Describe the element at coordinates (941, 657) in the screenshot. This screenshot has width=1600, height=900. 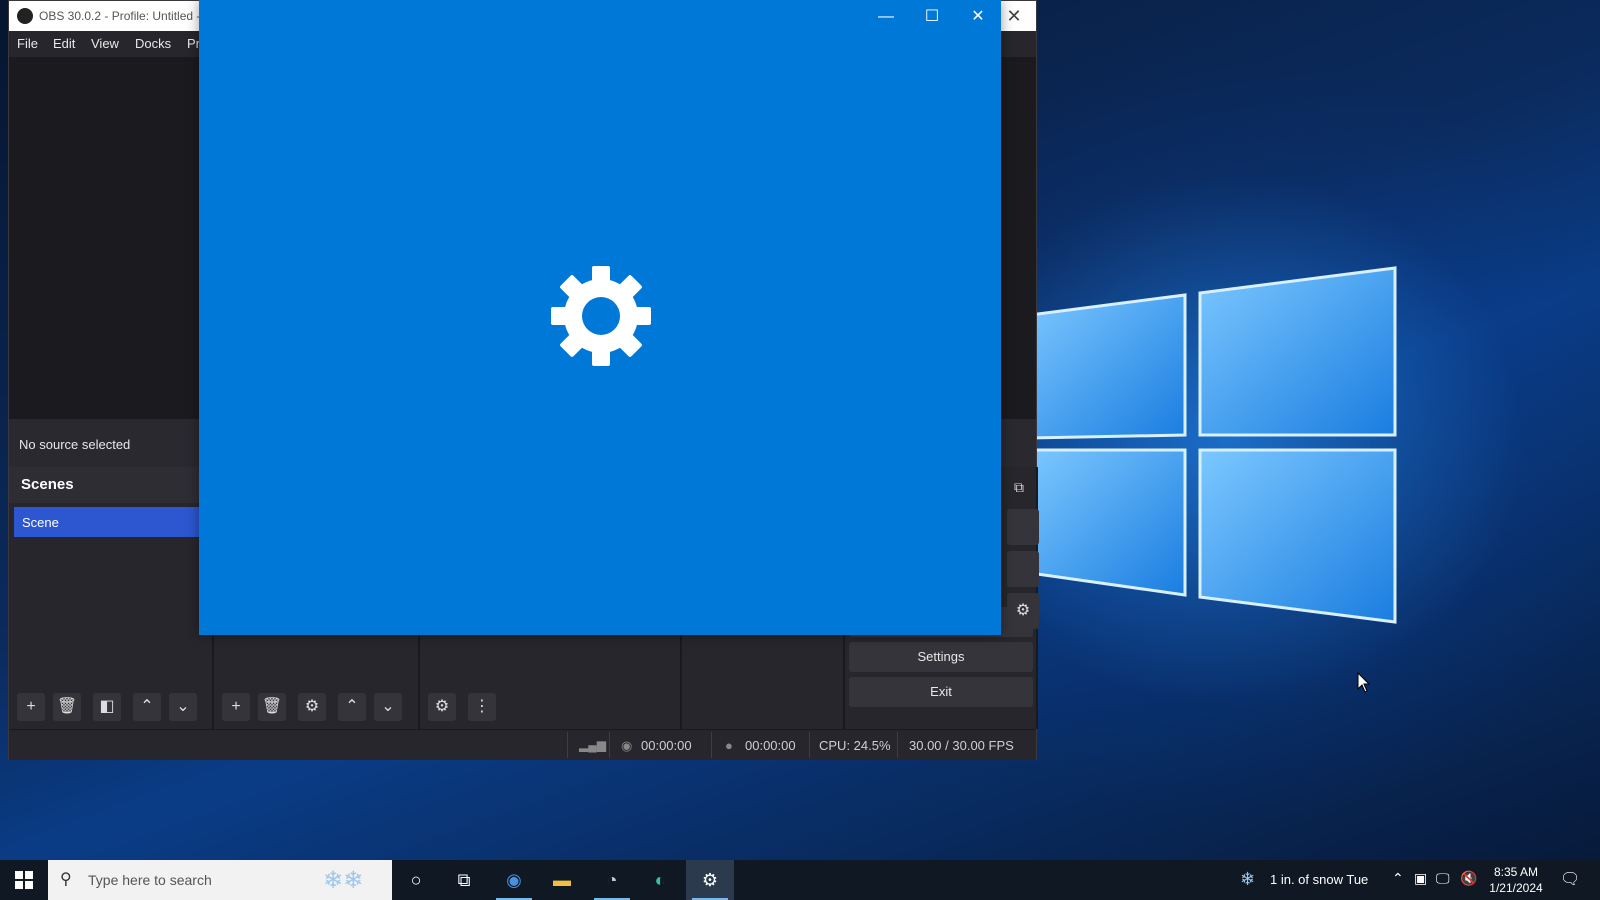
I see `settings-button: Settings` at that location.